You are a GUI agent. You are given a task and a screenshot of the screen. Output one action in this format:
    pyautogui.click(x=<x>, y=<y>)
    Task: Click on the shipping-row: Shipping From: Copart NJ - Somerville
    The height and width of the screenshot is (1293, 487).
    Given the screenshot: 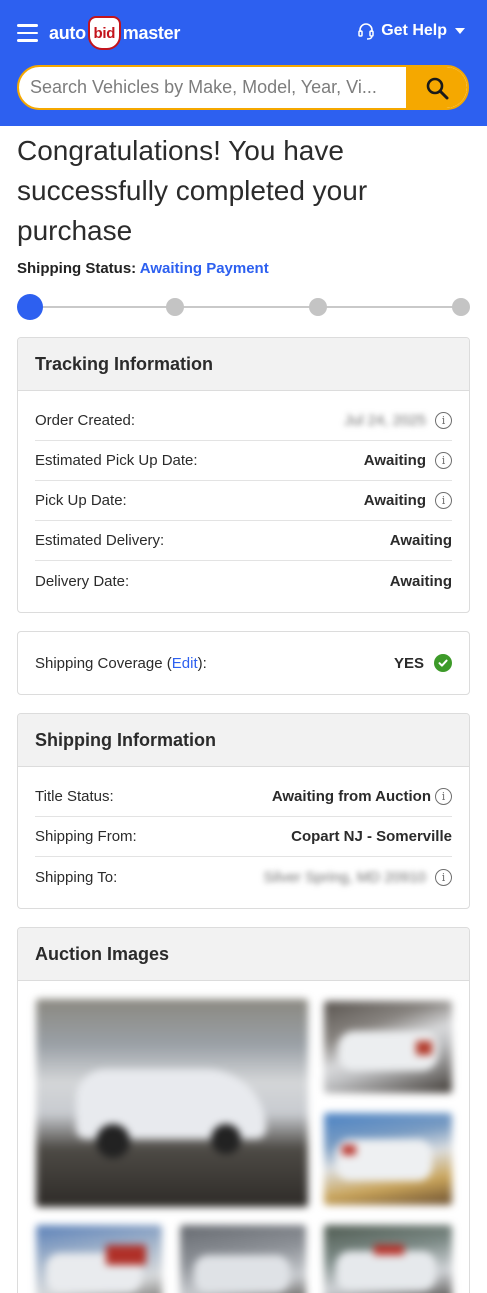 What is the action you would take?
    pyautogui.click(x=243, y=837)
    